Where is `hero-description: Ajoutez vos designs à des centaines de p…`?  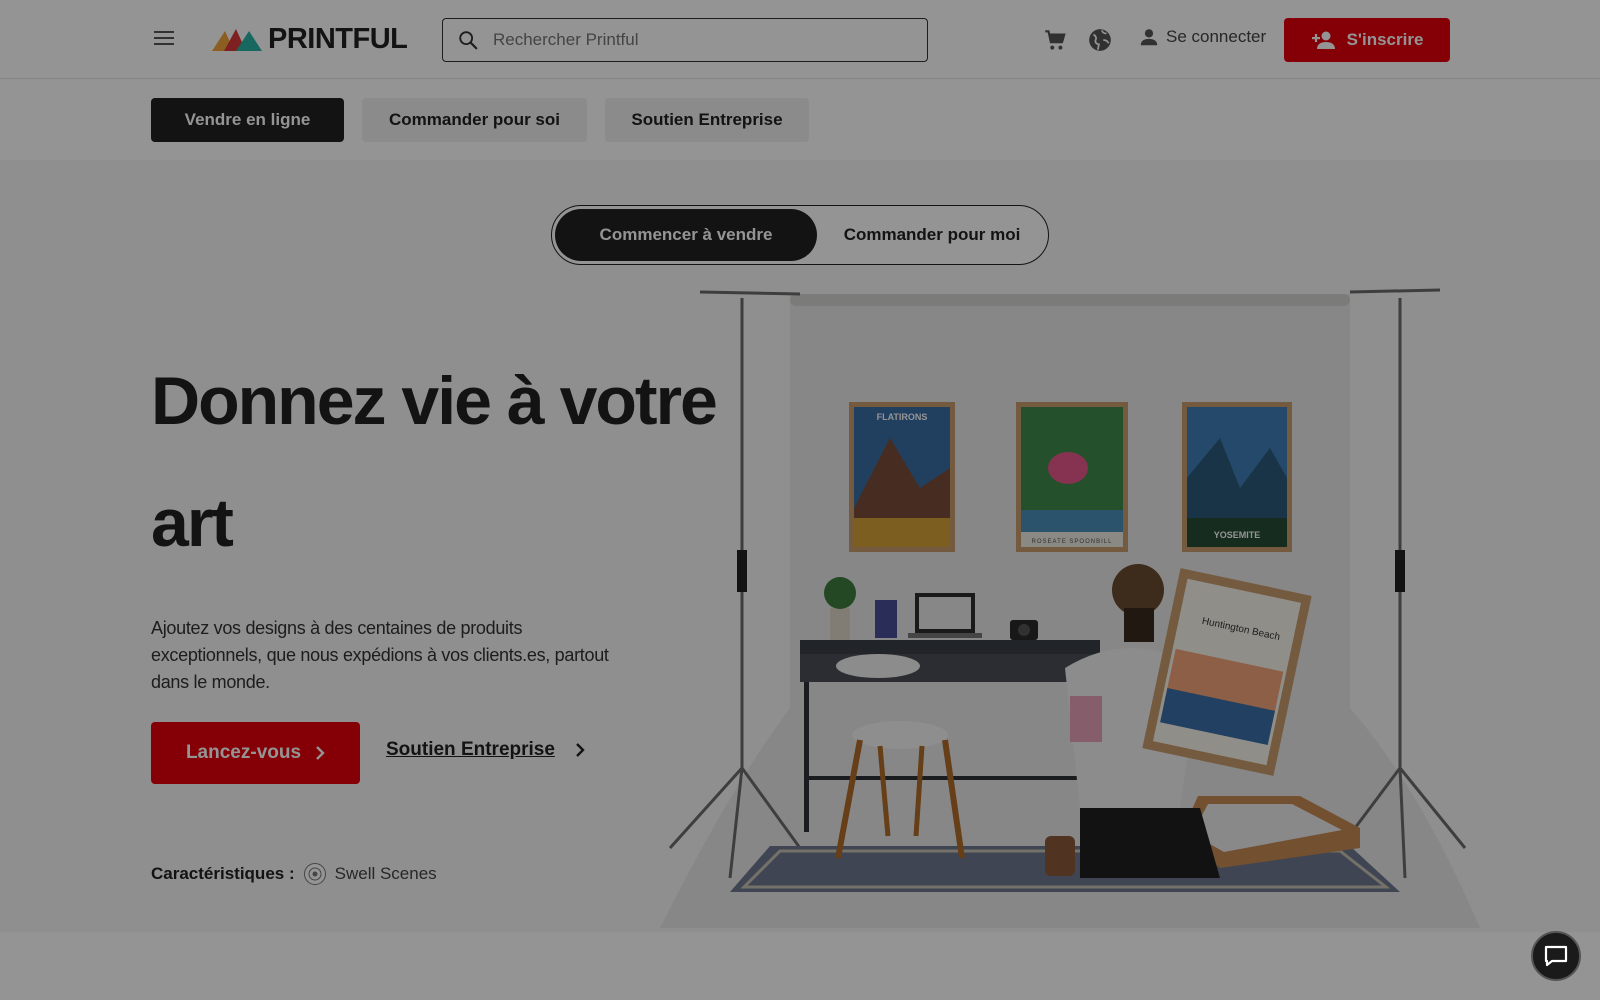 hero-description: Ajoutez vos designs à des centaines de p… is located at coordinates (380, 655).